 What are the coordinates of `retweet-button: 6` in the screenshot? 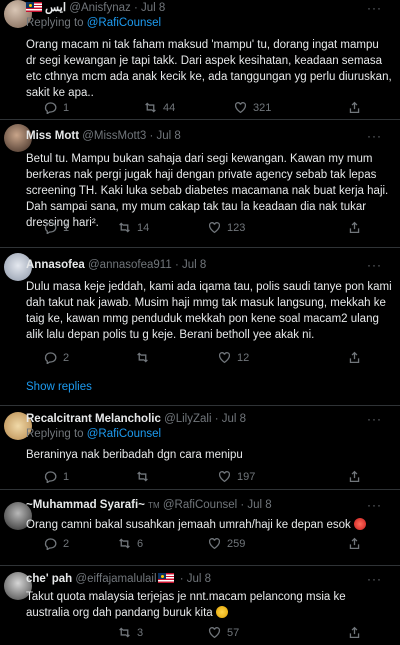 It's located at (130, 543).